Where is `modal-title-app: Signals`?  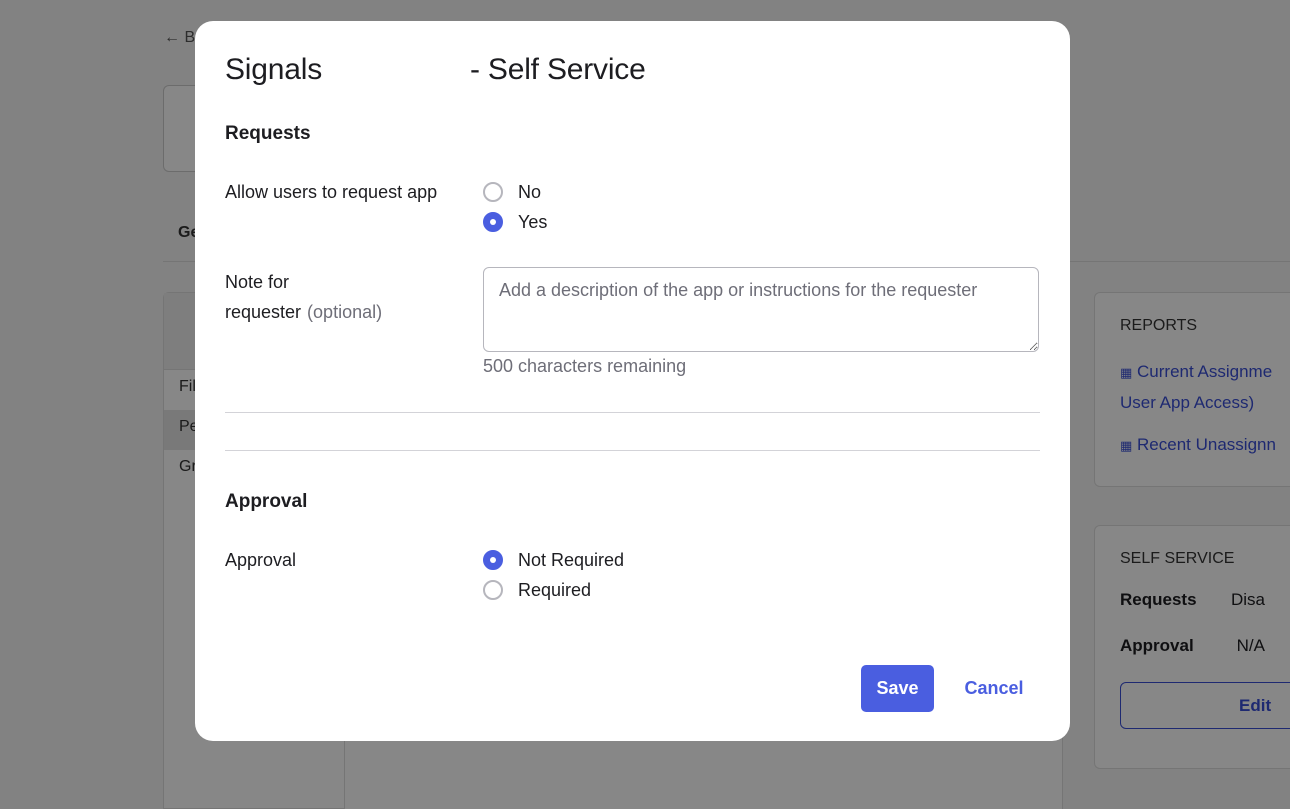 modal-title-app: Signals is located at coordinates (273, 69).